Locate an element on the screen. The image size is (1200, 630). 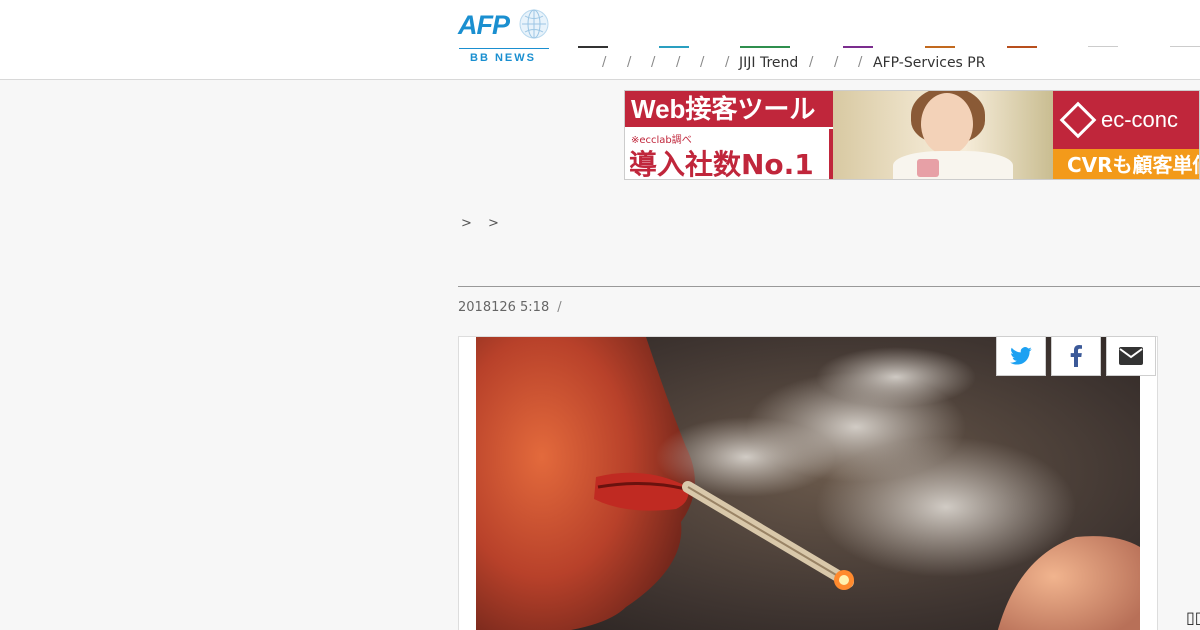
article-meta: 2018126 5:18 / is located at coordinates (510, 307).